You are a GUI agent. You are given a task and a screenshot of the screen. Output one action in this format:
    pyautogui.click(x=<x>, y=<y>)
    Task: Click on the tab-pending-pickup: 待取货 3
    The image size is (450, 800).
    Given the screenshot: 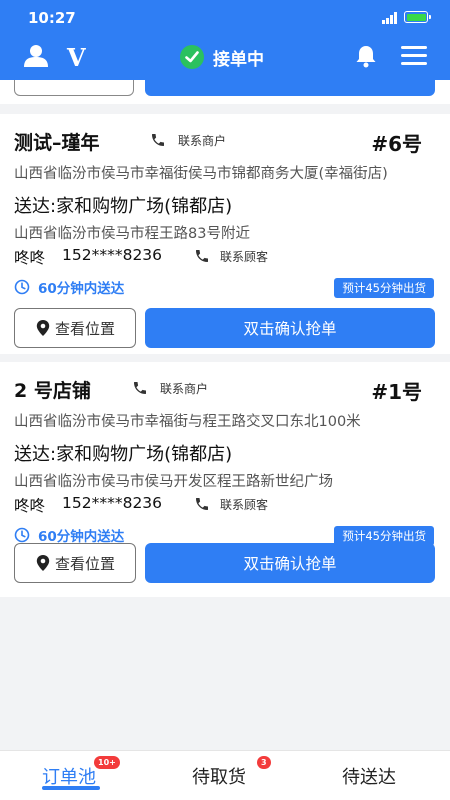 What is the action you would take?
    pyautogui.click(x=231, y=772)
    